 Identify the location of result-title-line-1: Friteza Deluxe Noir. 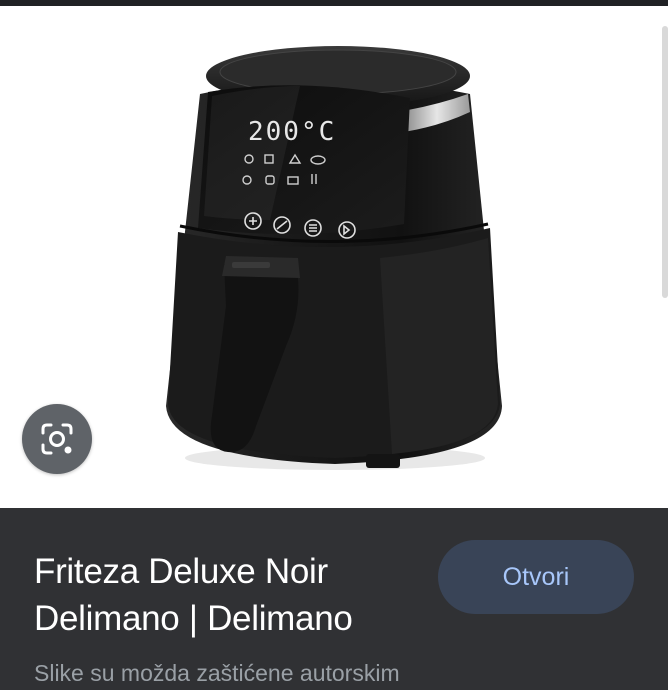
(181, 571).